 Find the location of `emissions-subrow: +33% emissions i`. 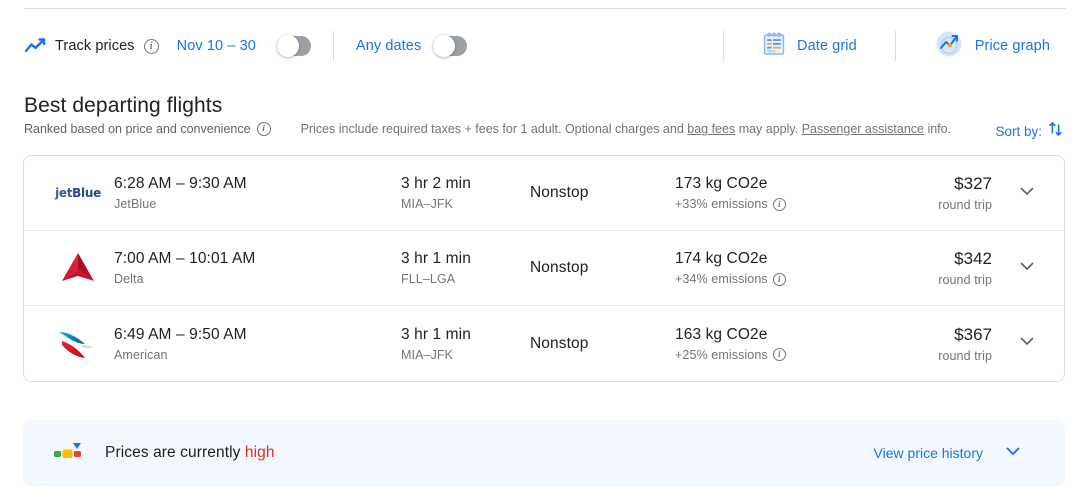

emissions-subrow: +33% emissions i is located at coordinates (772, 204).